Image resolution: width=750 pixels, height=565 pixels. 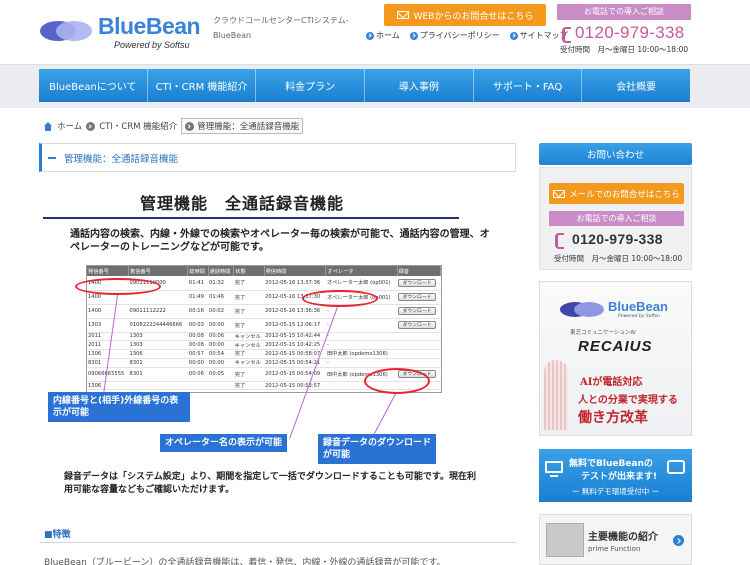 What do you see at coordinates (614, 549) in the screenshot?
I see `function-subtitle: prime Function` at bounding box center [614, 549].